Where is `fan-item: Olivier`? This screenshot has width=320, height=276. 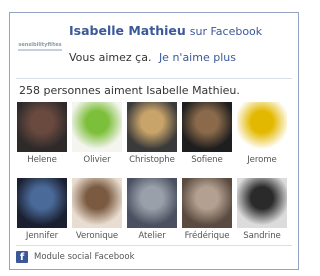 fan-item: Olivier is located at coordinates (97, 133).